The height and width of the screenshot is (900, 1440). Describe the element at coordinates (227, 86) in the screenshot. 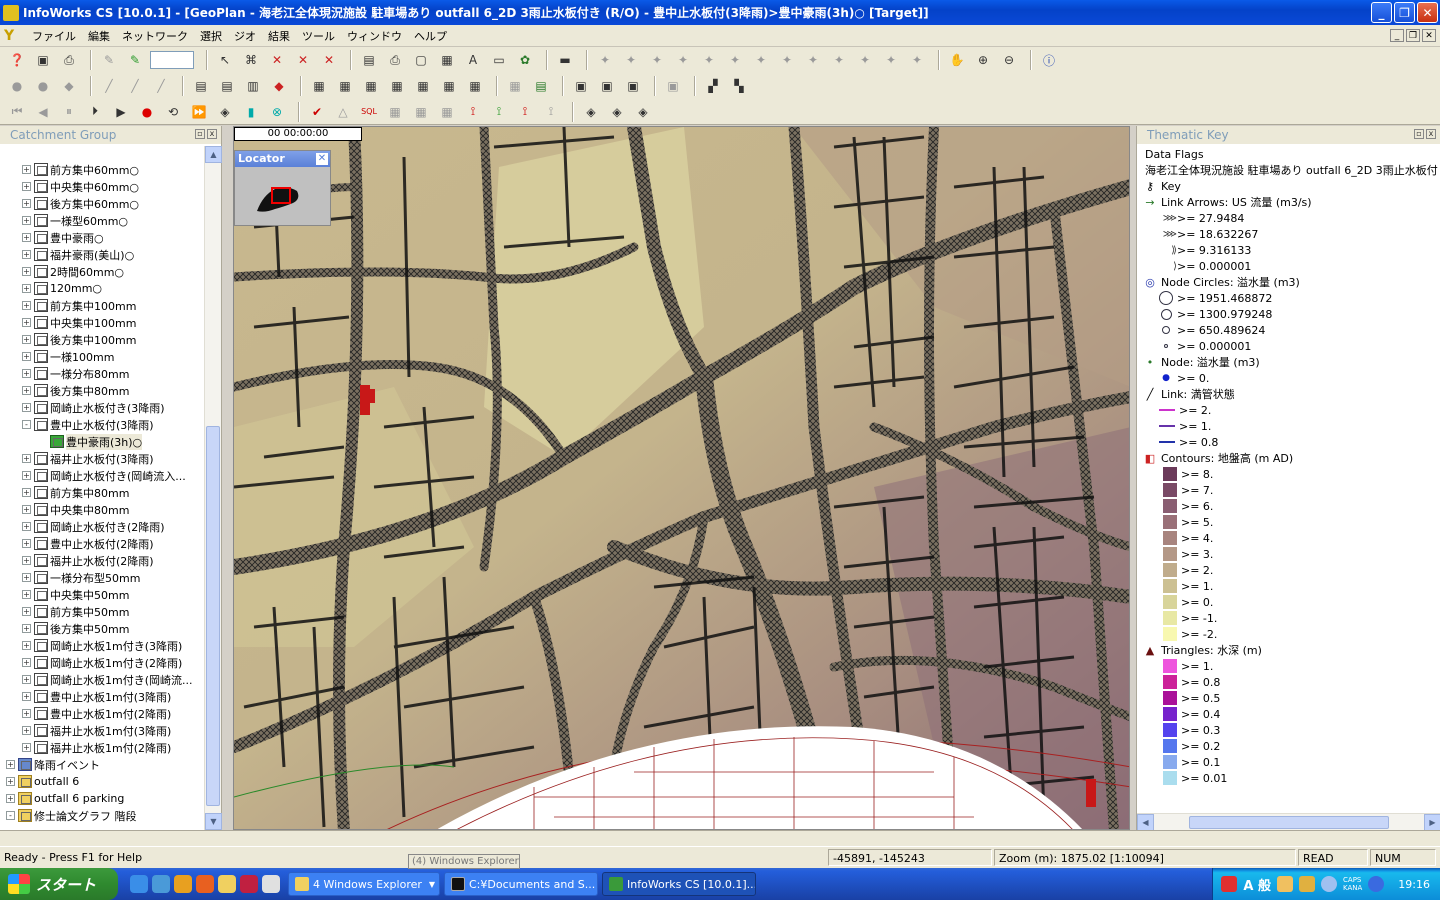

I see `link-table-icon: ▤` at that location.